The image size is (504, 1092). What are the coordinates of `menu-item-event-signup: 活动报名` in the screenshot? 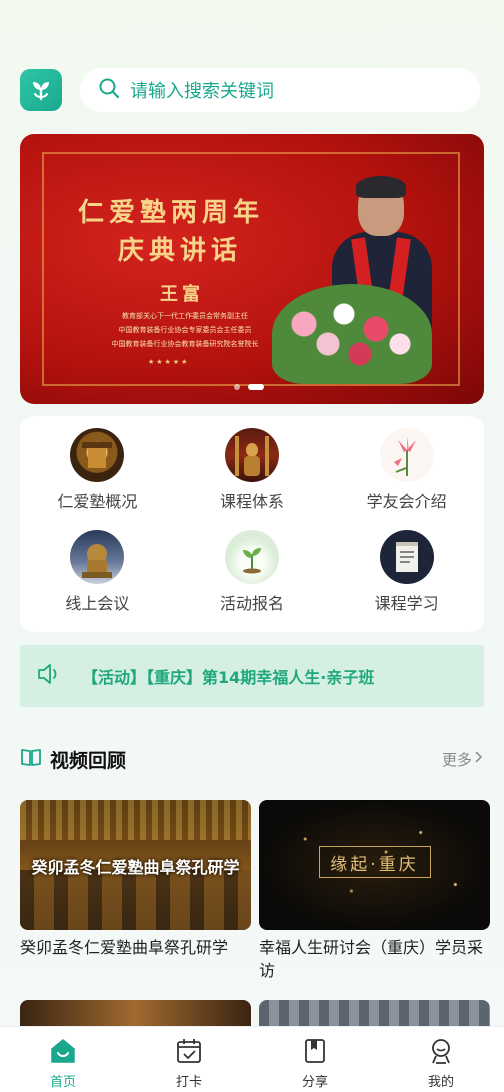 It's located at (252, 581).